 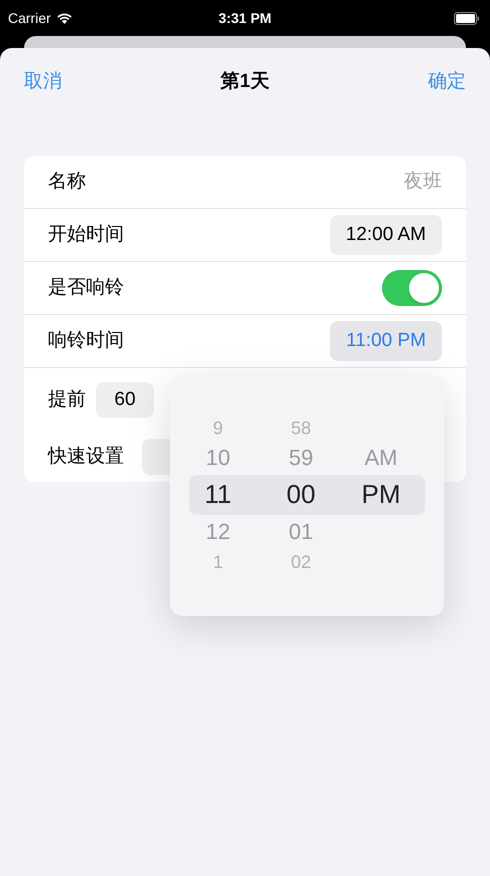 I want to click on row-label: 名称, so click(x=67, y=182).